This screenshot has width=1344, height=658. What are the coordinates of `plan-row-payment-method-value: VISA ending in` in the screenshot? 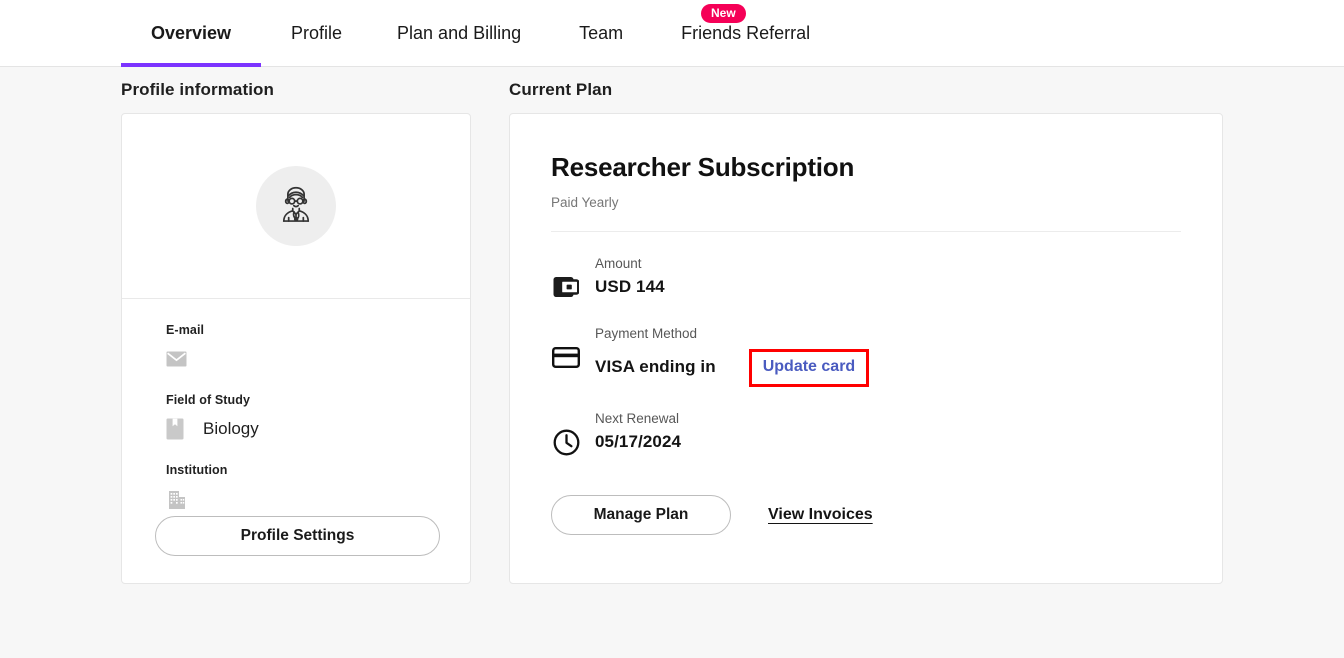 It's located at (655, 366).